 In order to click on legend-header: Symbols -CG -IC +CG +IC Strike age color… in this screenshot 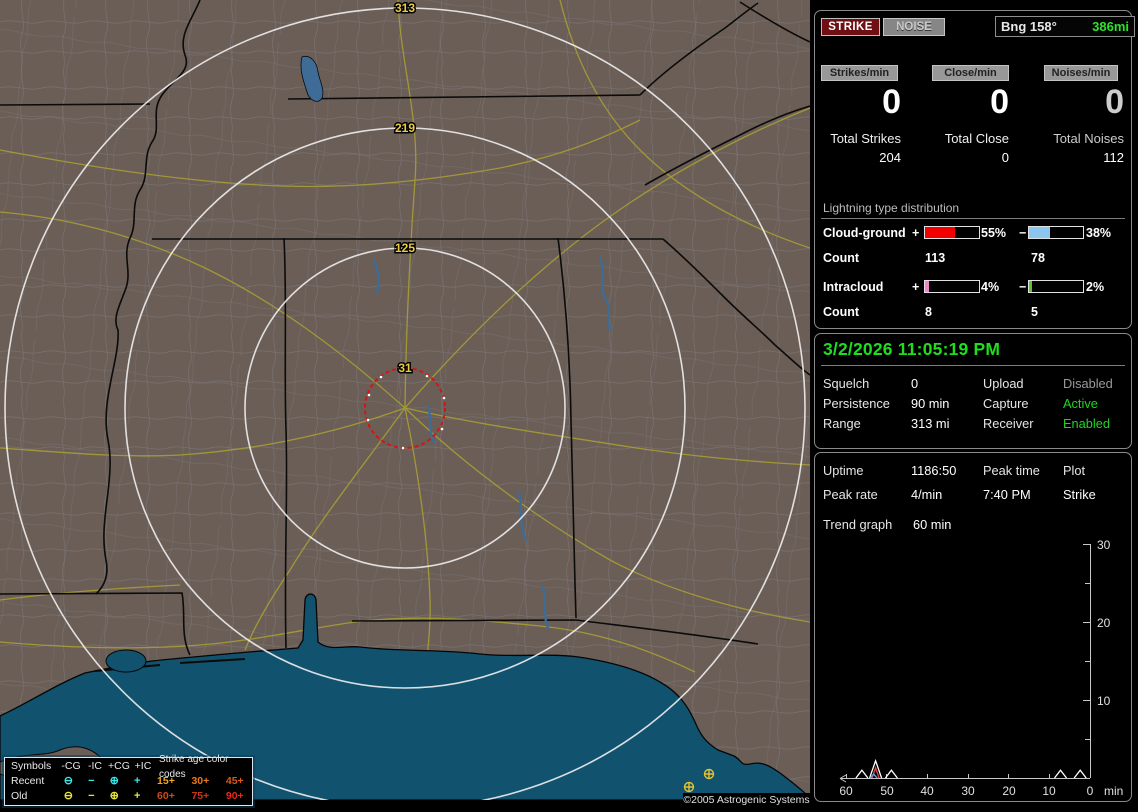, I will do `click(128, 767)`.